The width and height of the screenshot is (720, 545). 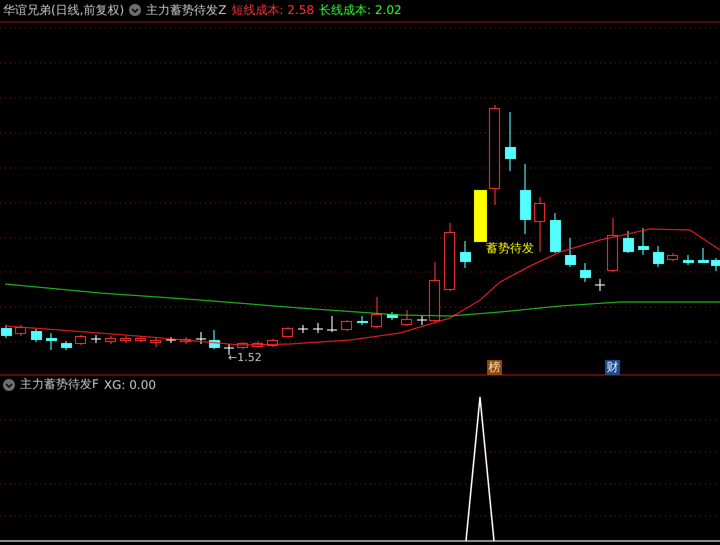 I want to click on long-cost-label: 长线成本: 2.02, so click(x=360, y=10).